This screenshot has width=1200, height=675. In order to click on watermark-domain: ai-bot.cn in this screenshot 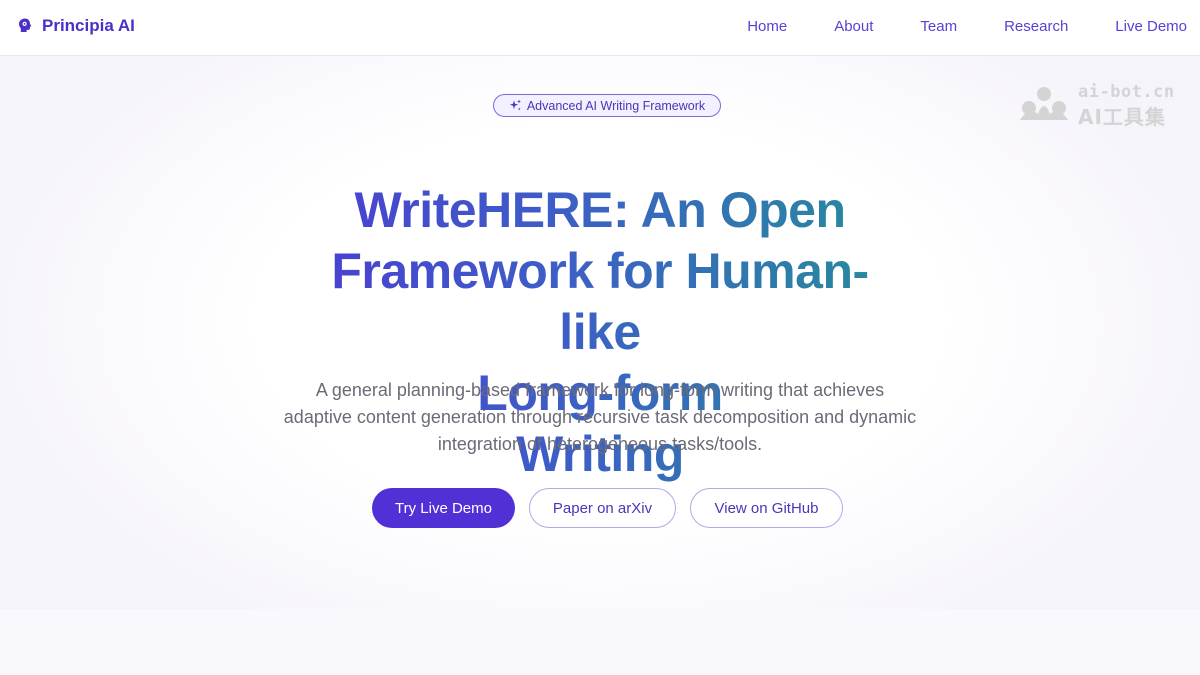, I will do `click(1126, 92)`.